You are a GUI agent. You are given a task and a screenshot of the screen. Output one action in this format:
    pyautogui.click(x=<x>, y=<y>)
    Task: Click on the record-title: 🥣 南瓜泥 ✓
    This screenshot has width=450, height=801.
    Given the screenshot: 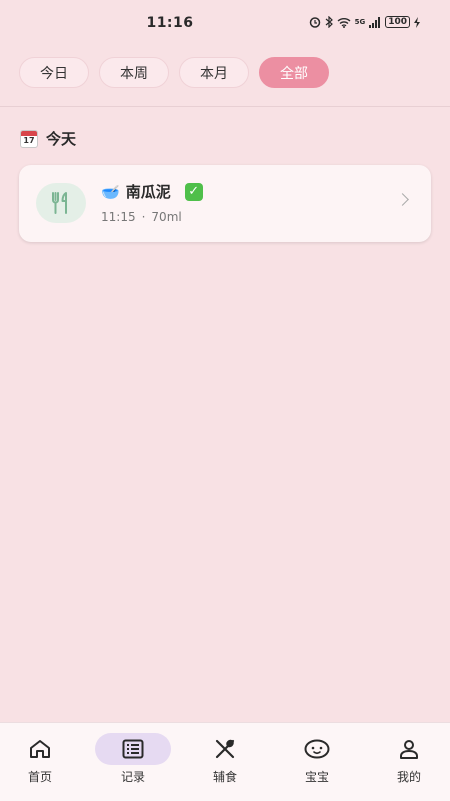 What is the action you would take?
    pyautogui.click(x=152, y=191)
    